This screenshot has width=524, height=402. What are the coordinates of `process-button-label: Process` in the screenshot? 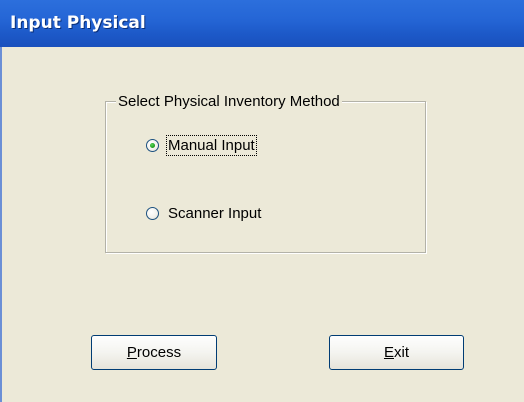 It's located at (154, 352).